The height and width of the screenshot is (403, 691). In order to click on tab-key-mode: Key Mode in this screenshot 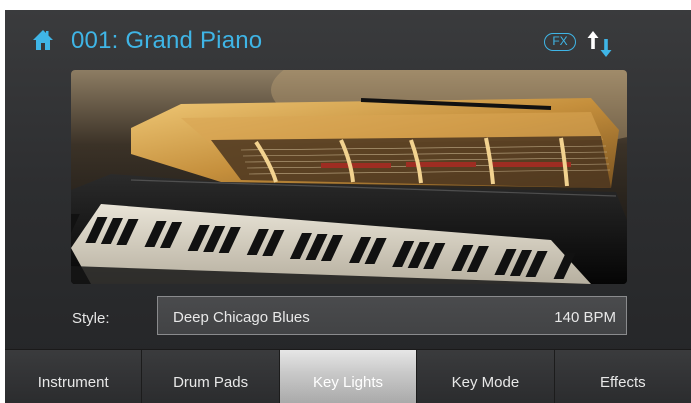, I will do `click(486, 376)`.